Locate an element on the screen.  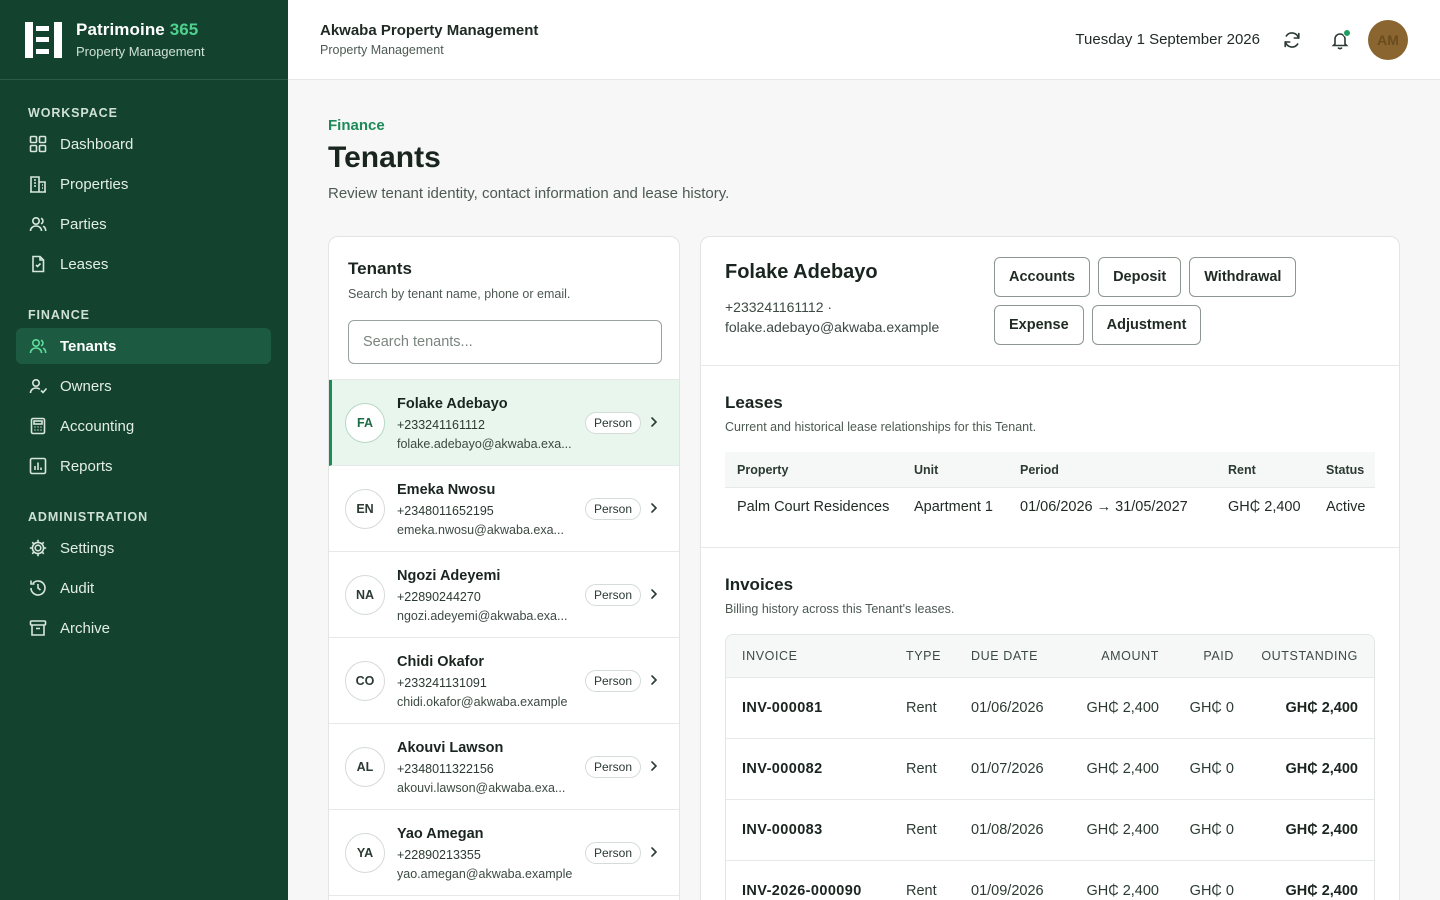
notifications-button is located at coordinates (1340, 40).